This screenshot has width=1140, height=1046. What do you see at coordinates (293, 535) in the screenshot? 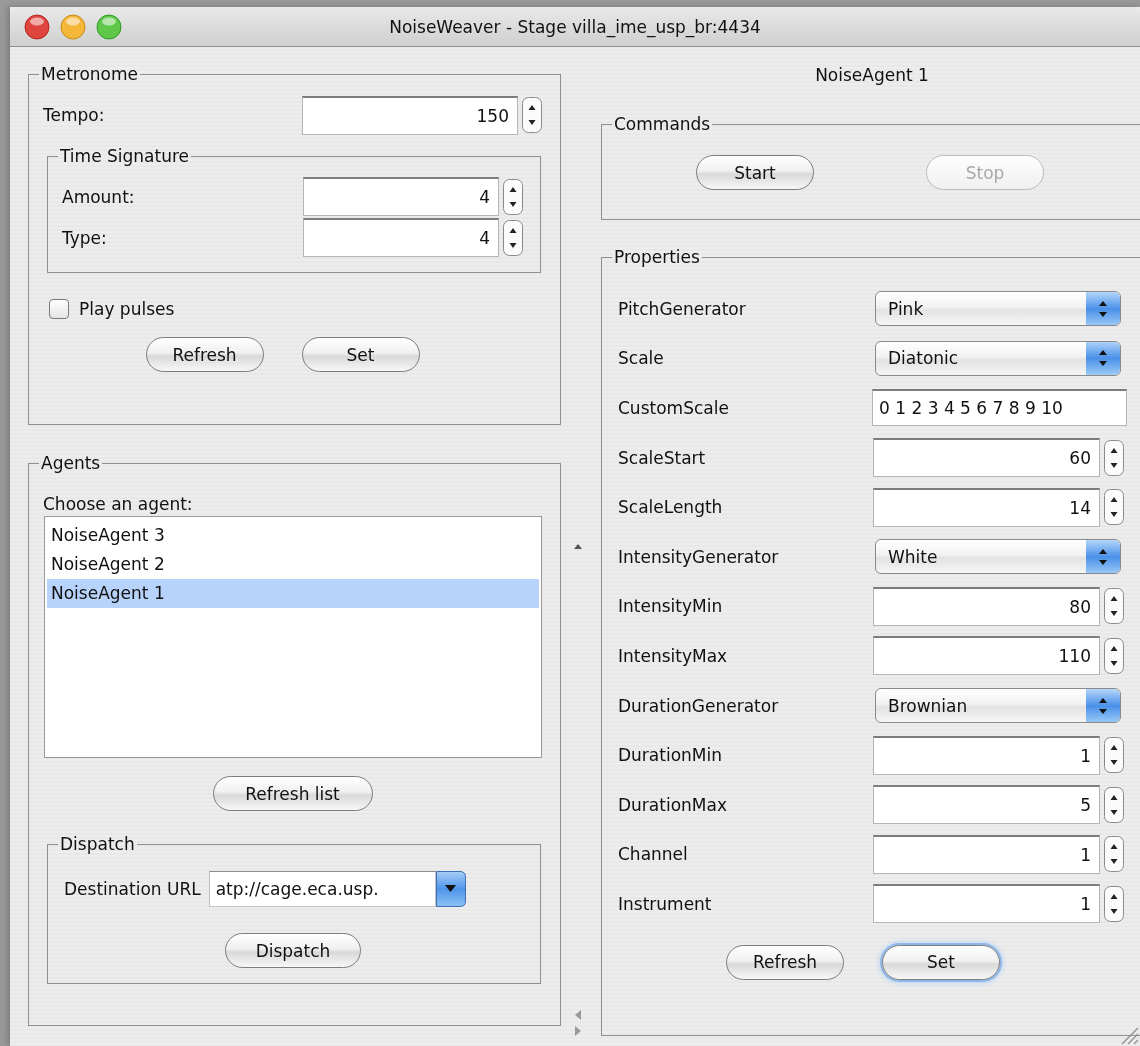
I see `list-item: NoiseAgent 3` at bounding box center [293, 535].